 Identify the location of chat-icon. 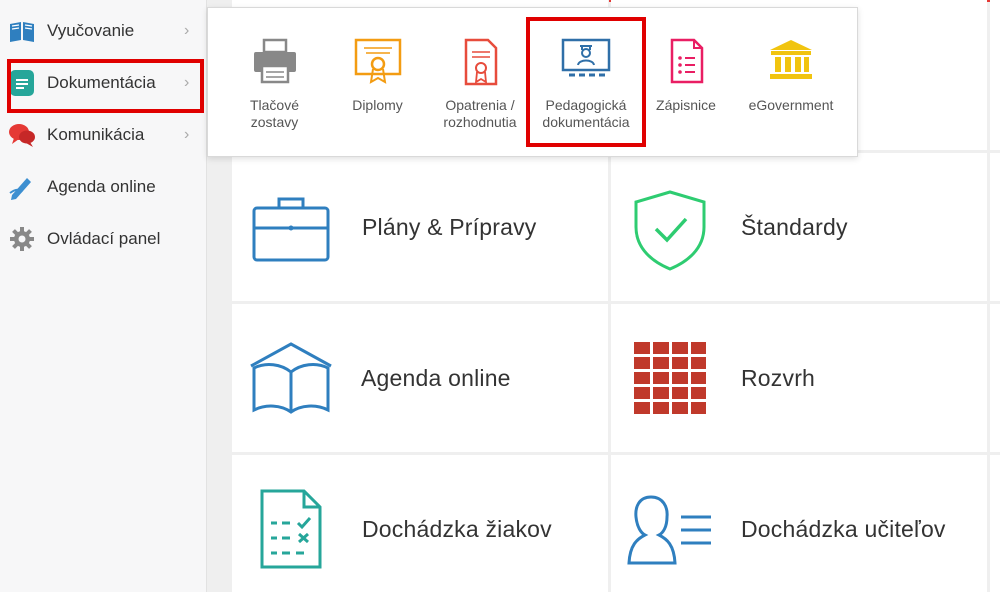
(22, 135).